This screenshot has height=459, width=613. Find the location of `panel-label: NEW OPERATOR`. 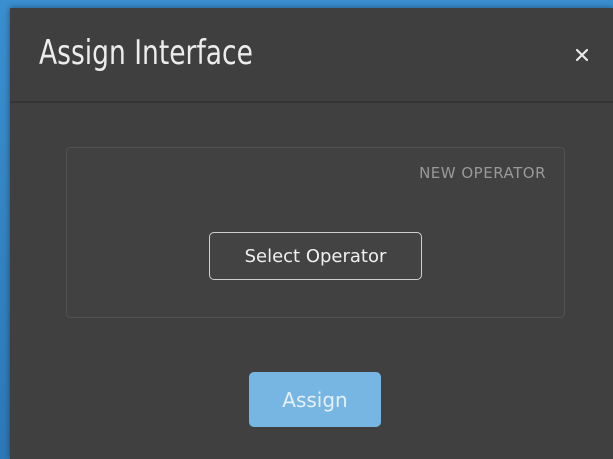

panel-label: NEW OPERATOR is located at coordinates (482, 173).